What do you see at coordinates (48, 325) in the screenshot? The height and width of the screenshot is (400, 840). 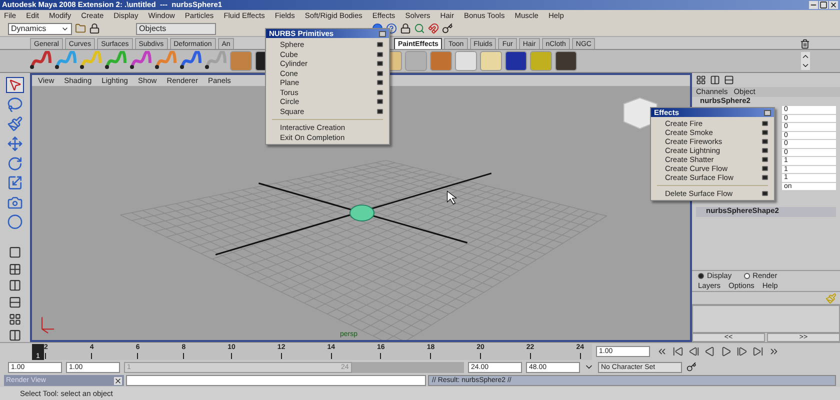 I see `axis-gizmo-icon` at bounding box center [48, 325].